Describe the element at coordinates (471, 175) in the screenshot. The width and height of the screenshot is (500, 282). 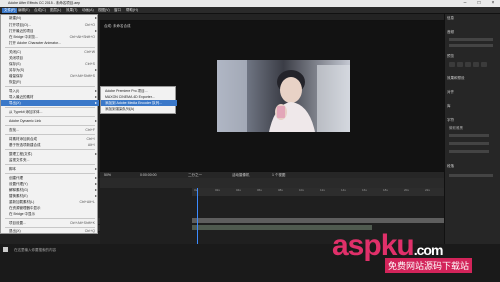
I see `paragraph-alignment` at that location.